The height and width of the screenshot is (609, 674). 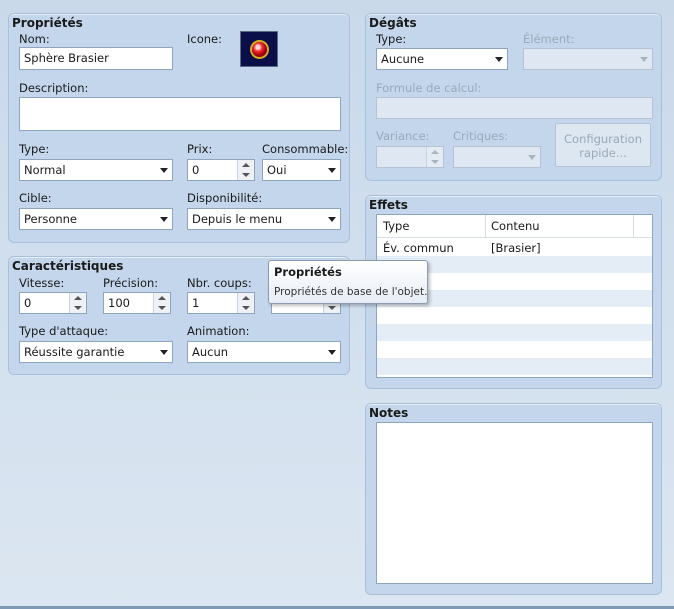 What do you see at coordinates (481, 136) in the screenshot?
I see `critical-label: Critiques:` at bounding box center [481, 136].